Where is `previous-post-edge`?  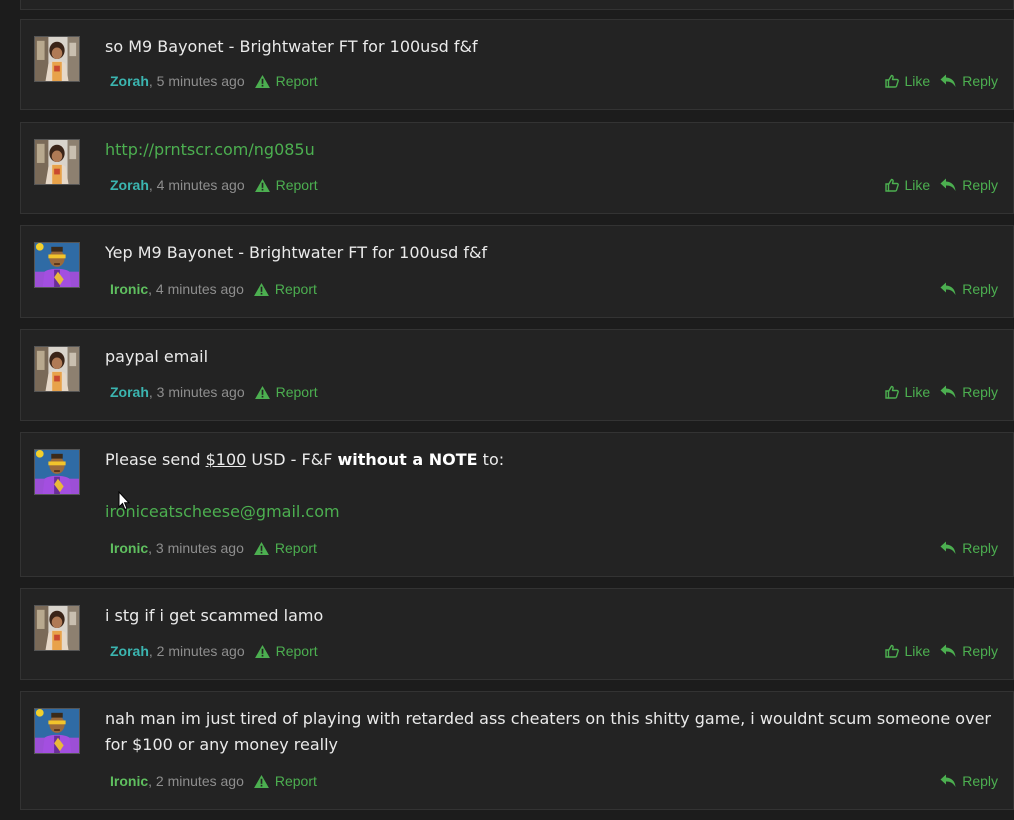 previous-post-edge is located at coordinates (517, 5).